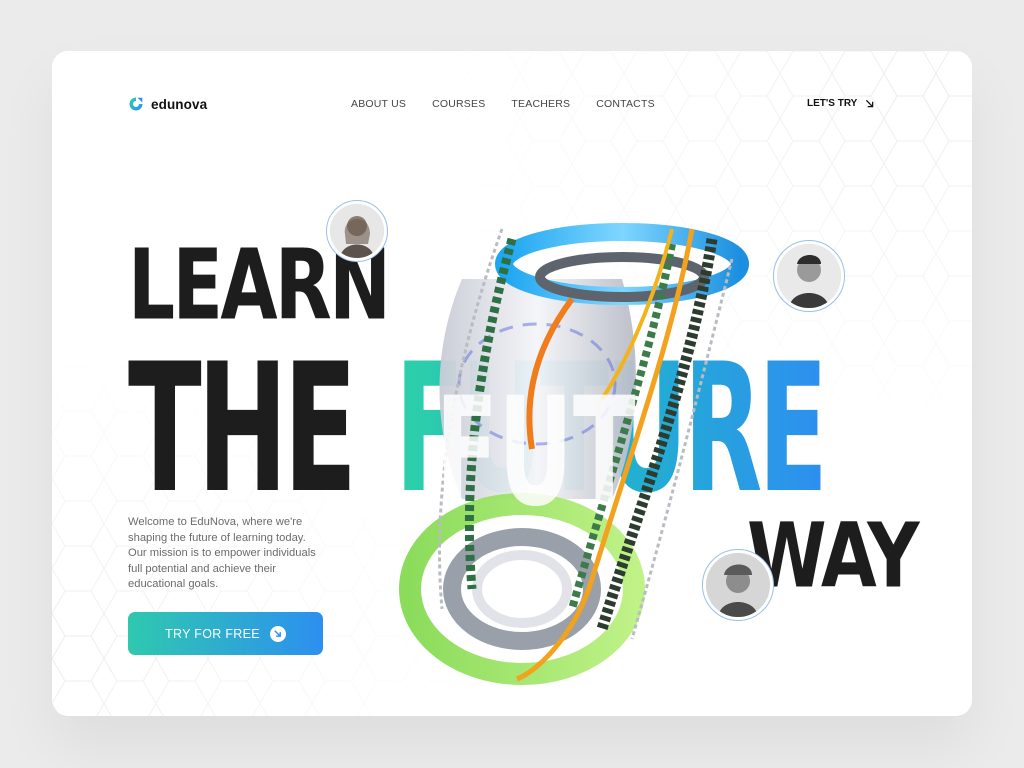 The height and width of the screenshot is (768, 1024). Describe the element at coordinates (738, 585) in the screenshot. I see `student-avatar-man` at that location.